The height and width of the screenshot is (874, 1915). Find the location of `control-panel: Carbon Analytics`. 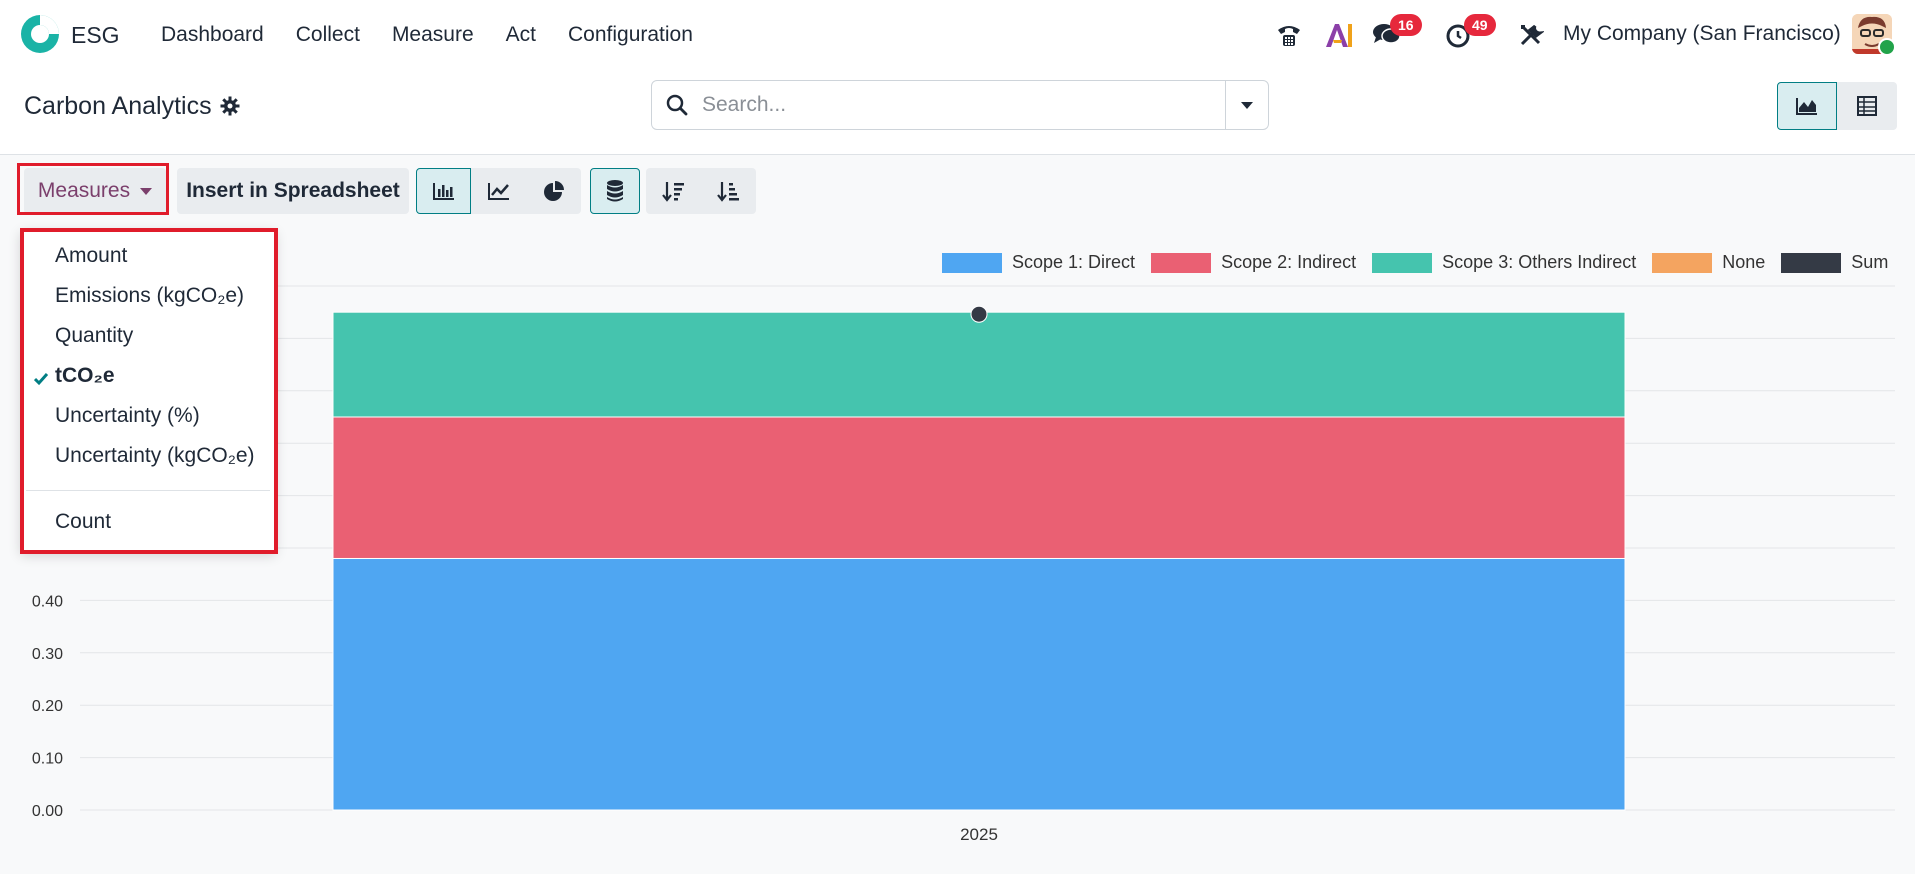

control-panel: Carbon Analytics is located at coordinates (957, 112).